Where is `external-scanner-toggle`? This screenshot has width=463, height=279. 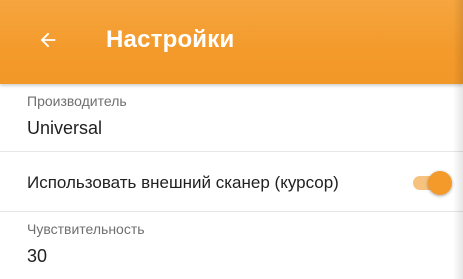
external-scanner-toggle is located at coordinates (431, 183).